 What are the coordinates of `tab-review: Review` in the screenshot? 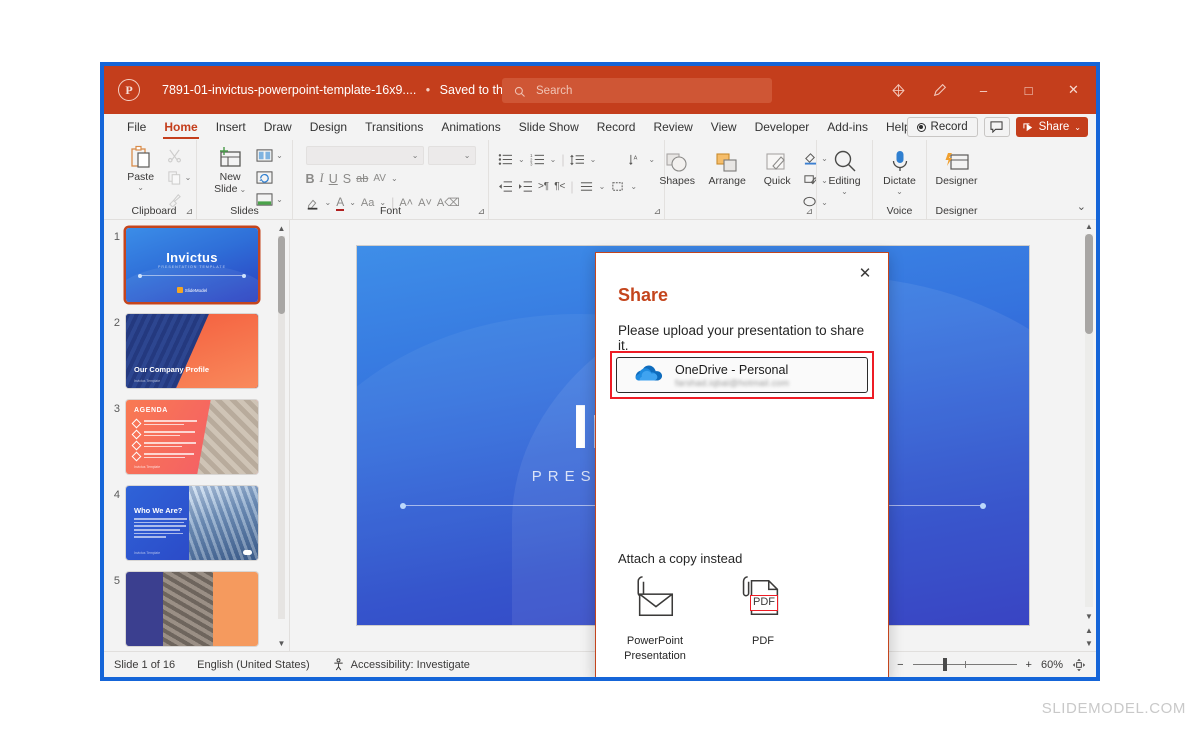 It's located at (672, 127).